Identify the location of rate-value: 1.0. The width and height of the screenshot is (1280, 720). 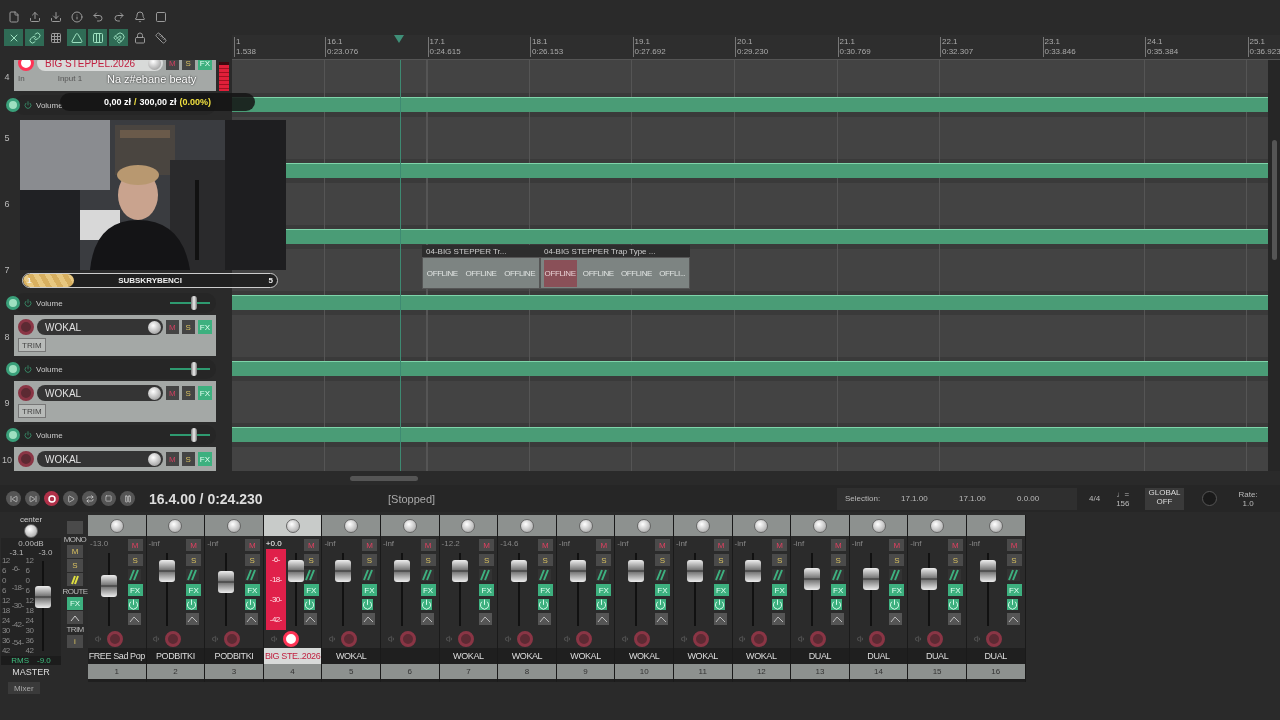
(1248, 503).